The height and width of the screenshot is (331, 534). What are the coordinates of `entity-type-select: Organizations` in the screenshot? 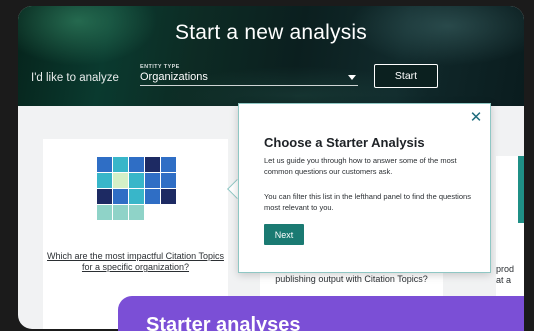 It's located at (249, 78).